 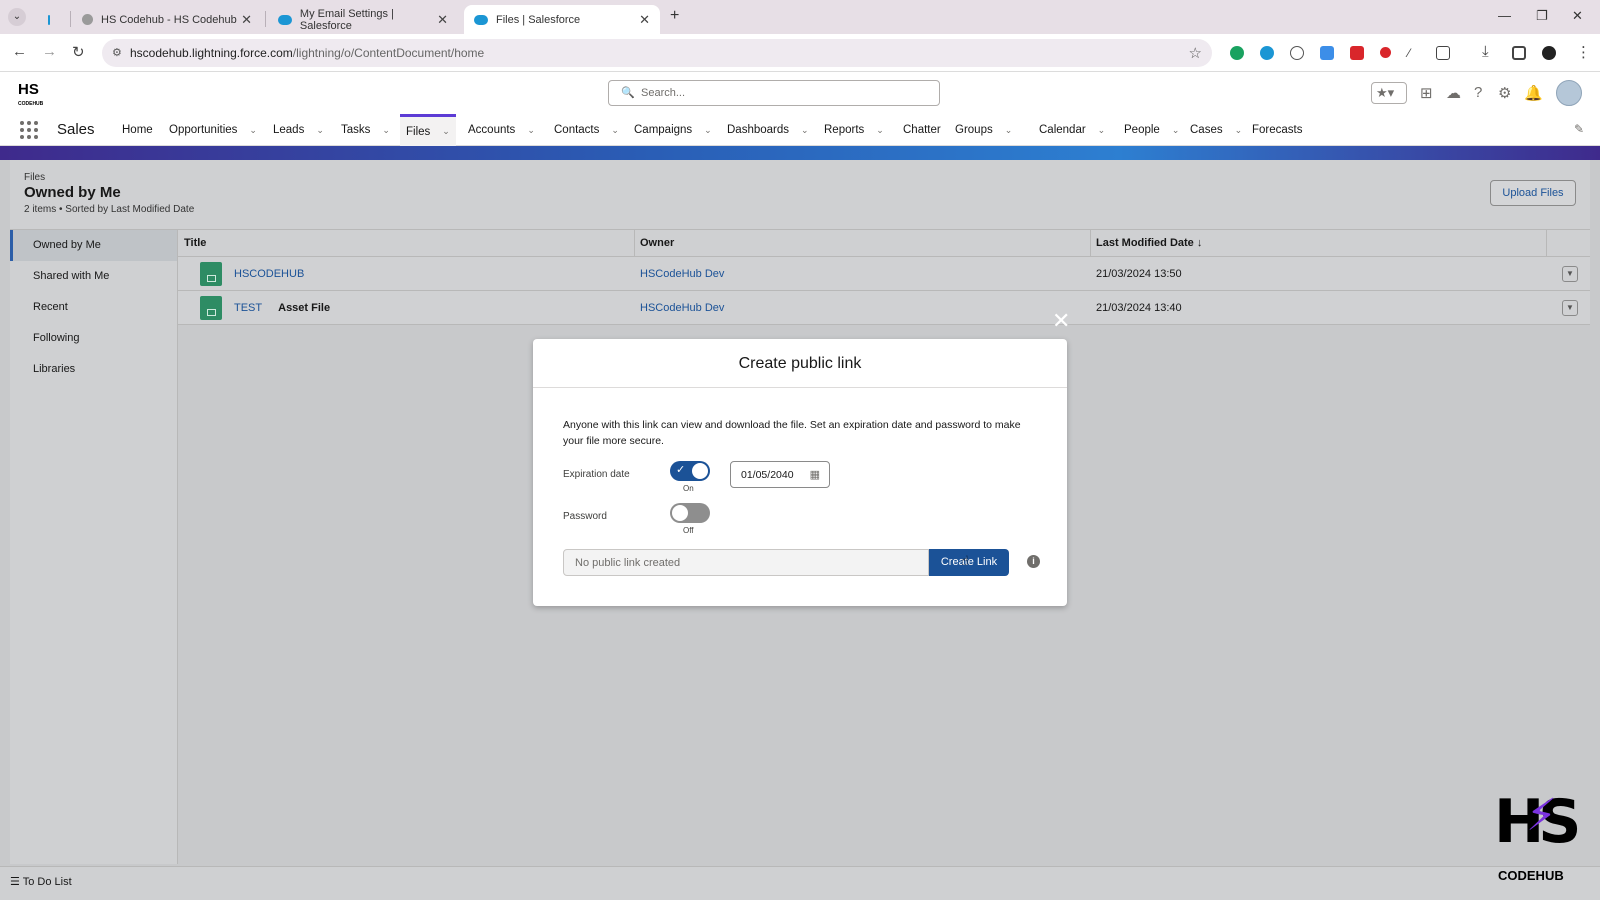 What do you see at coordinates (854, 130) in the screenshot?
I see `nav-item-reports: Reports ⌄` at bounding box center [854, 130].